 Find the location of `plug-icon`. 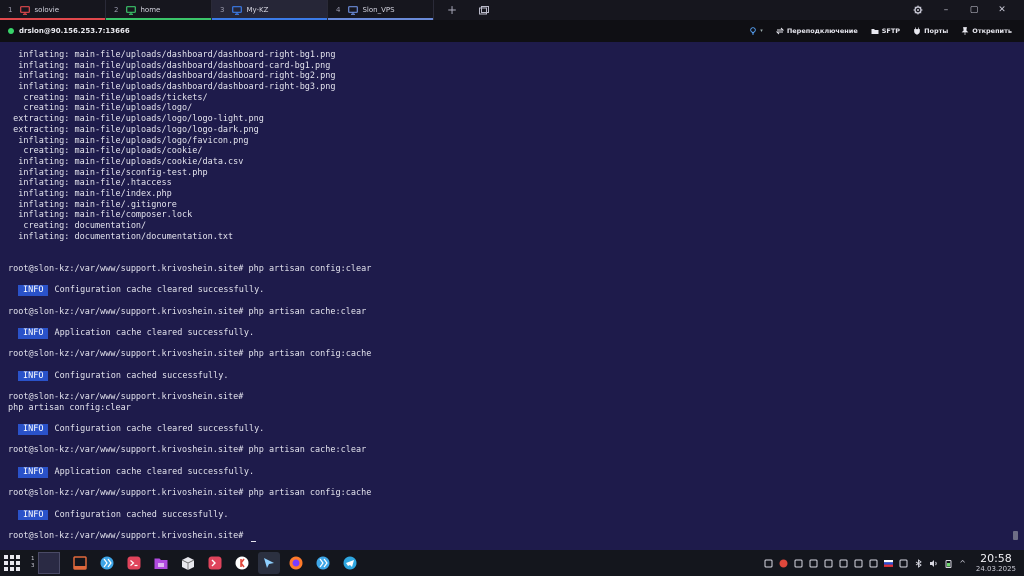

plug-icon is located at coordinates (917, 31).